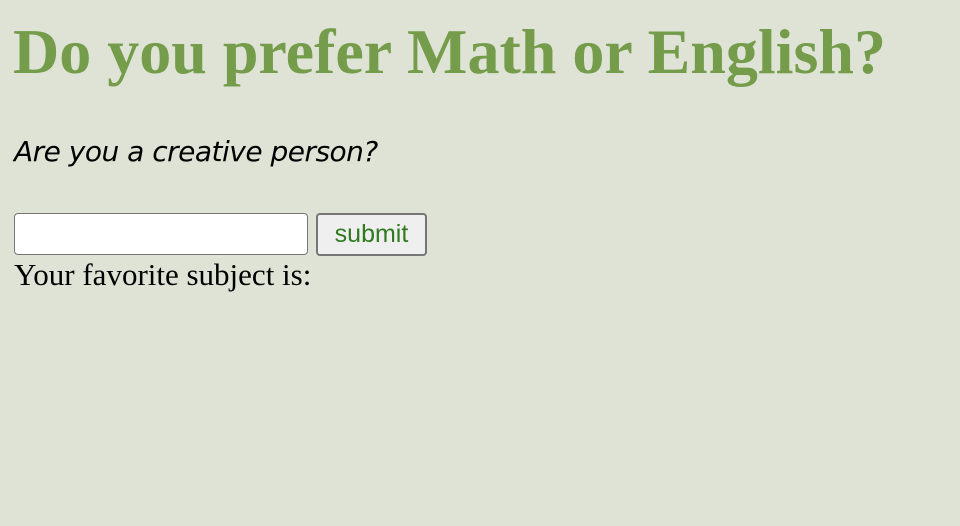  Describe the element at coordinates (371, 234) in the screenshot. I see `submit-button: submit` at that location.